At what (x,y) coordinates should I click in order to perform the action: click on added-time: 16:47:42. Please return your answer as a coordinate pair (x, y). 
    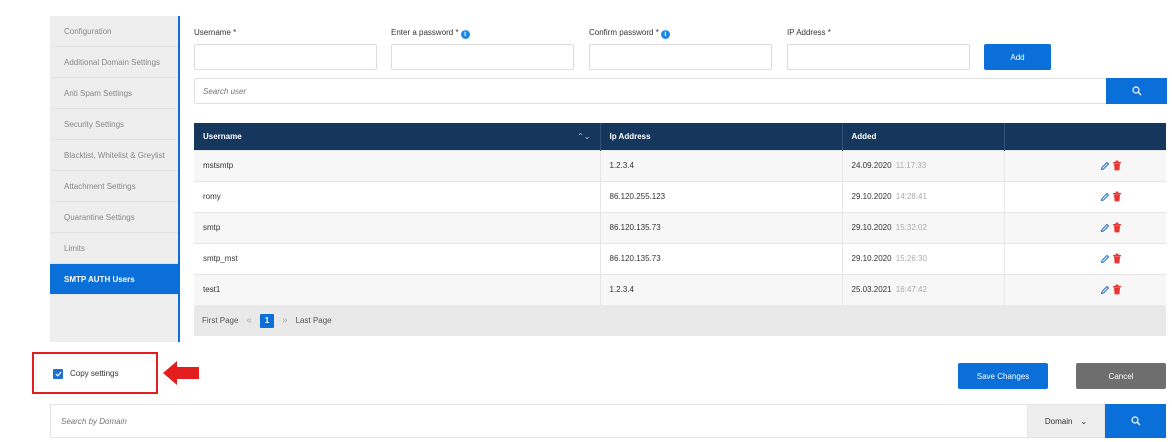
    Looking at the image, I should click on (911, 290).